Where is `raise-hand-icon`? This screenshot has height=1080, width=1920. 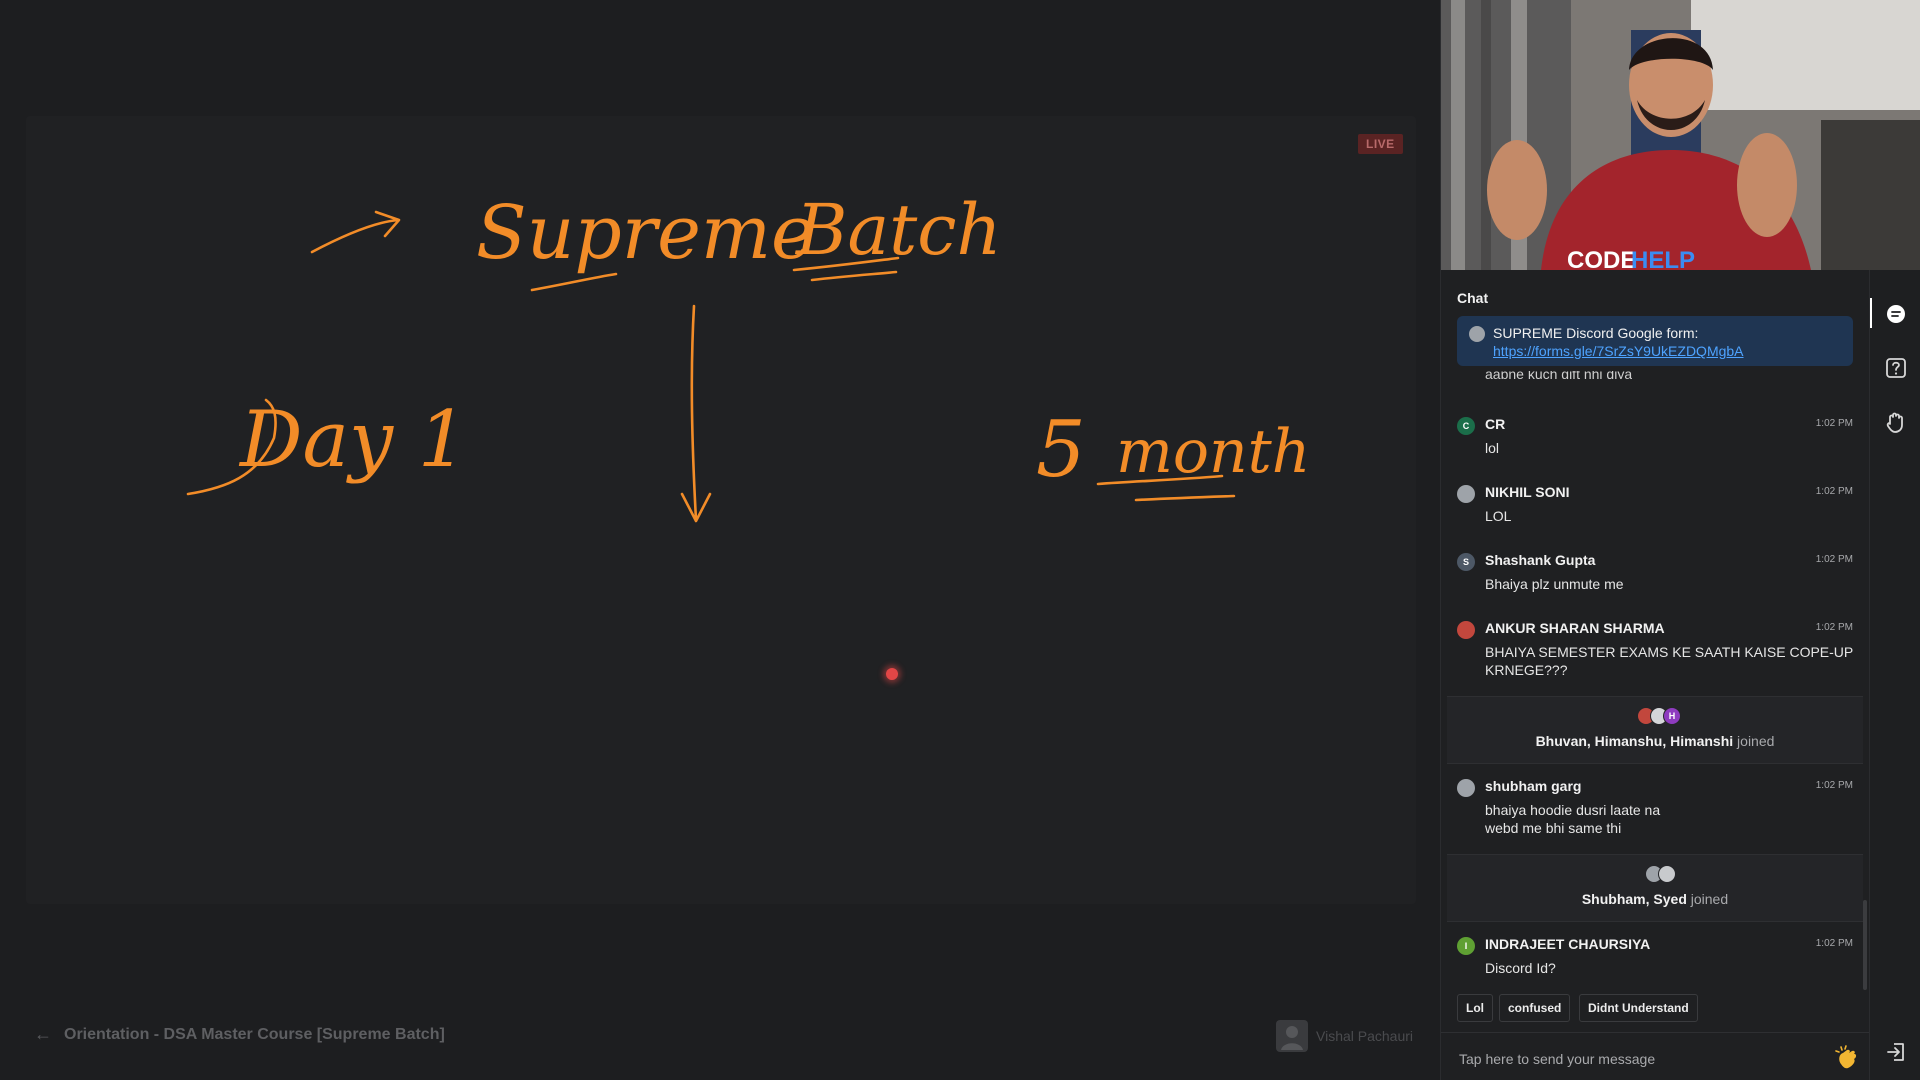 raise-hand-icon is located at coordinates (1896, 422).